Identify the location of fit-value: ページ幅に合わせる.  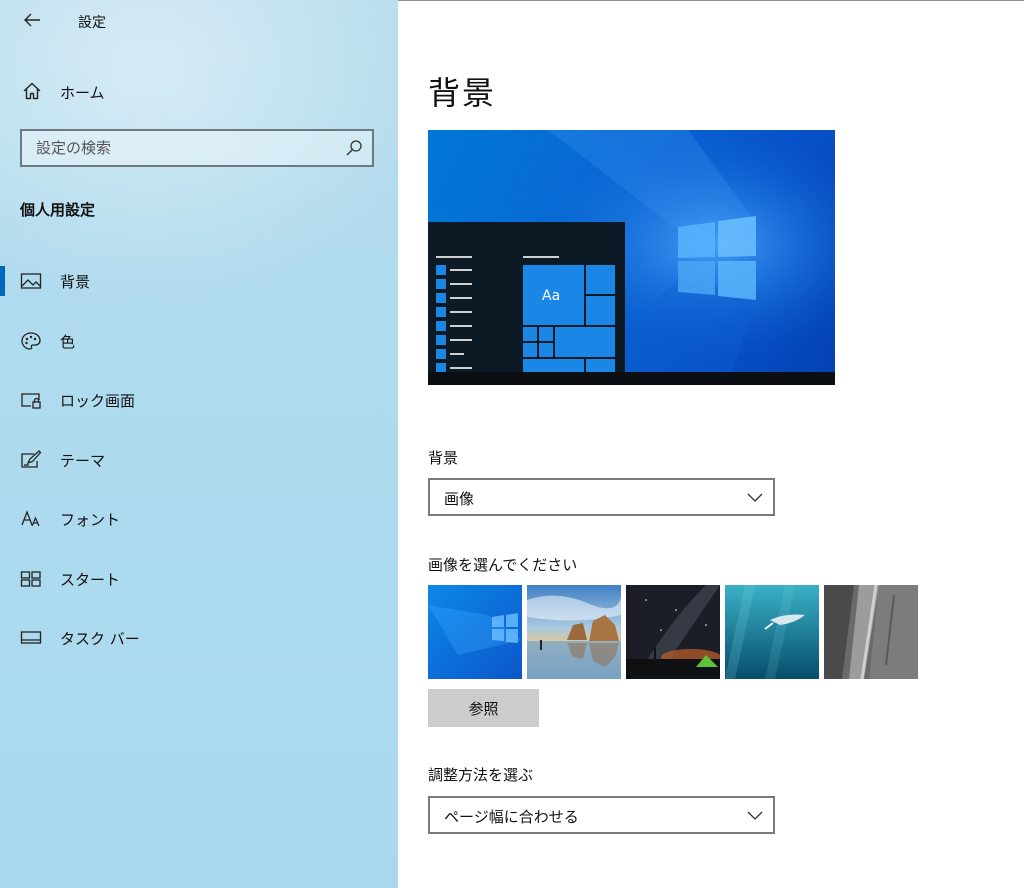
(511, 817).